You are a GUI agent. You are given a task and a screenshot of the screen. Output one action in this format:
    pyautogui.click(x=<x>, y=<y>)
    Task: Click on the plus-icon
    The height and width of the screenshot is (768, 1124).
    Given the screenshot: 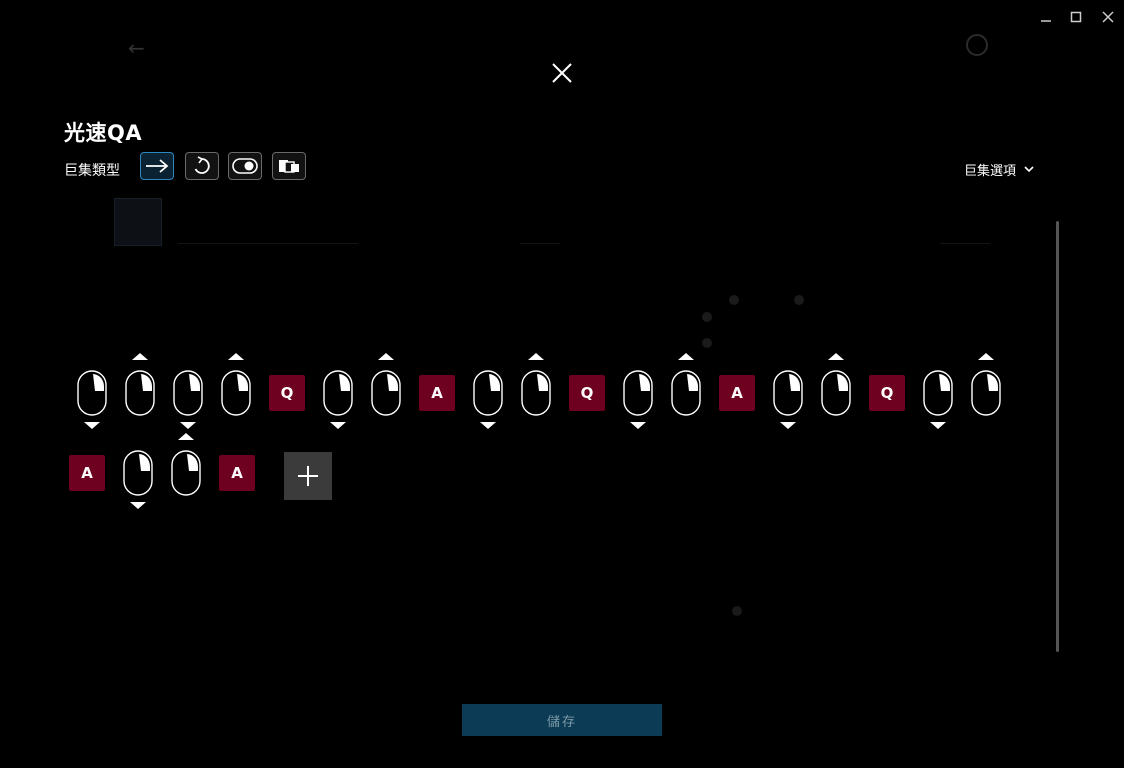 What is the action you would take?
    pyautogui.click(x=308, y=476)
    